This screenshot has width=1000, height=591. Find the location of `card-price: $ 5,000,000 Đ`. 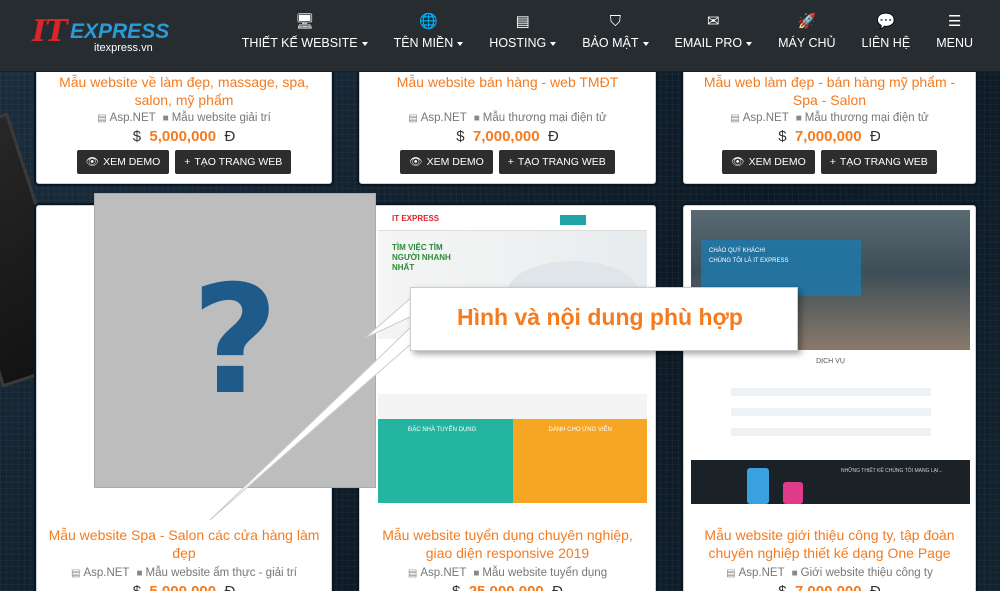

card-price: $ 5,000,000 Đ is located at coordinates (184, 587).